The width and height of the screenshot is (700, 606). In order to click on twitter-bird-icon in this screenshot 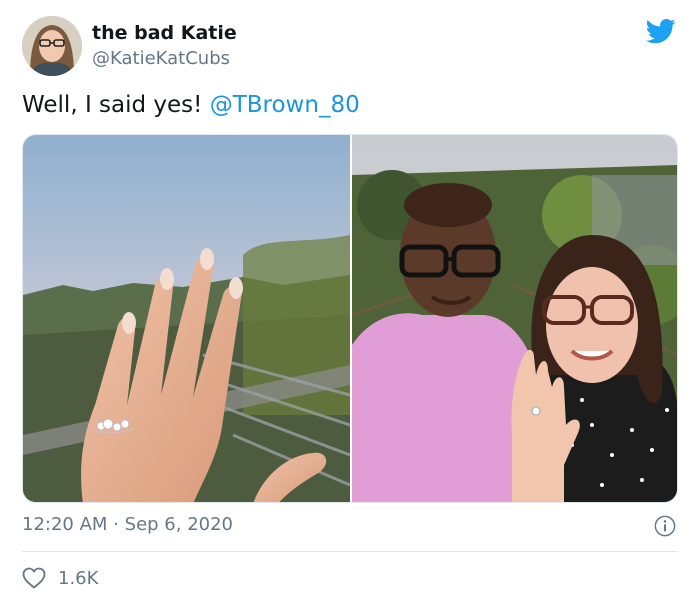, I will do `click(661, 31)`.